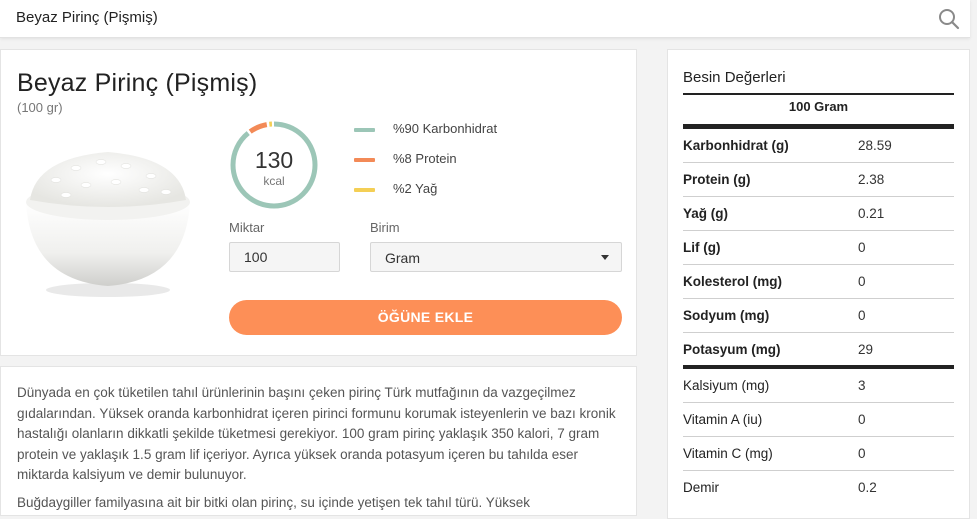  What do you see at coordinates (364, 160) in the screenshot?
I see `legend-swatch-protein` at bounding box center [364, 160].